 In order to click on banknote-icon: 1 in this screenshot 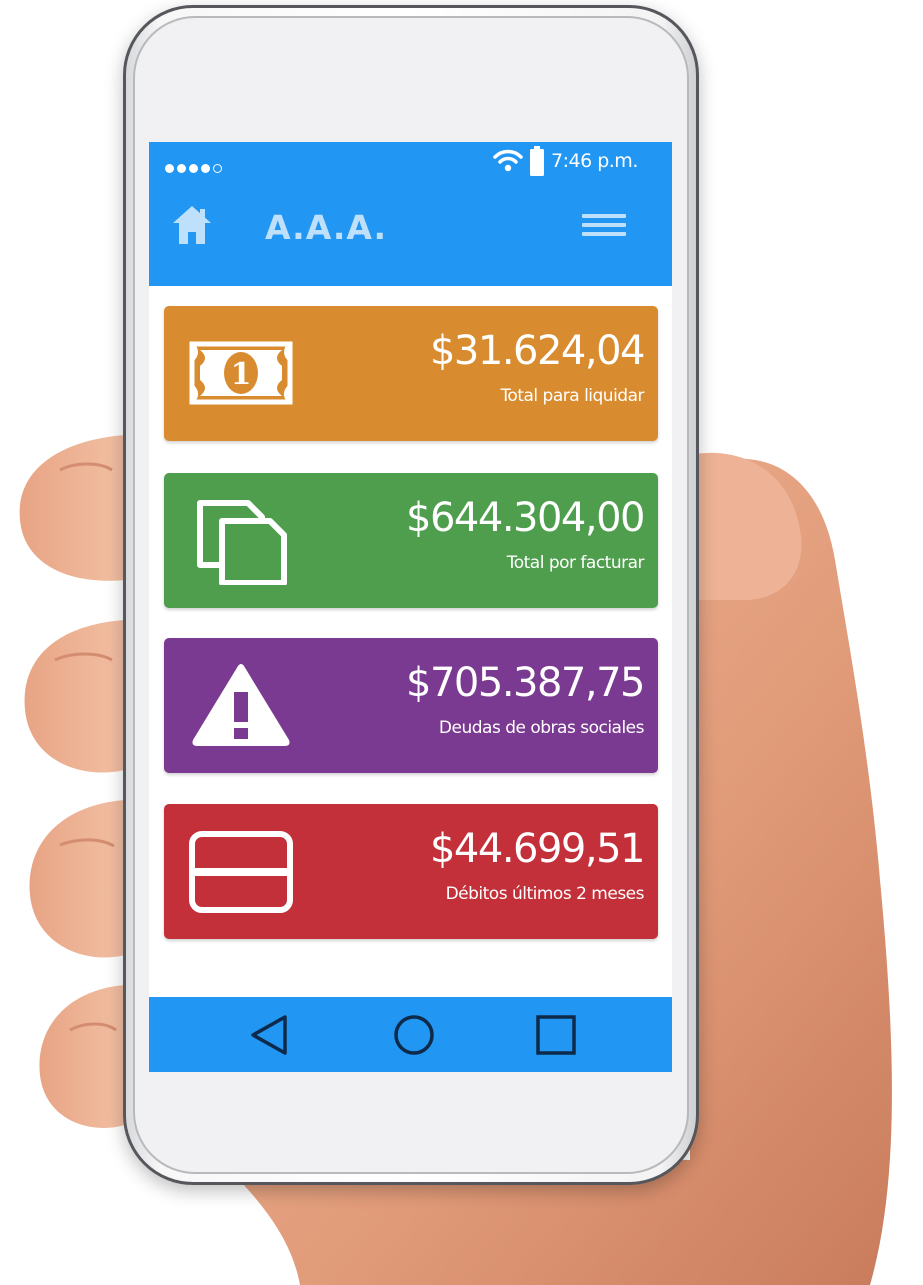, I will do `click(241, 373)`.